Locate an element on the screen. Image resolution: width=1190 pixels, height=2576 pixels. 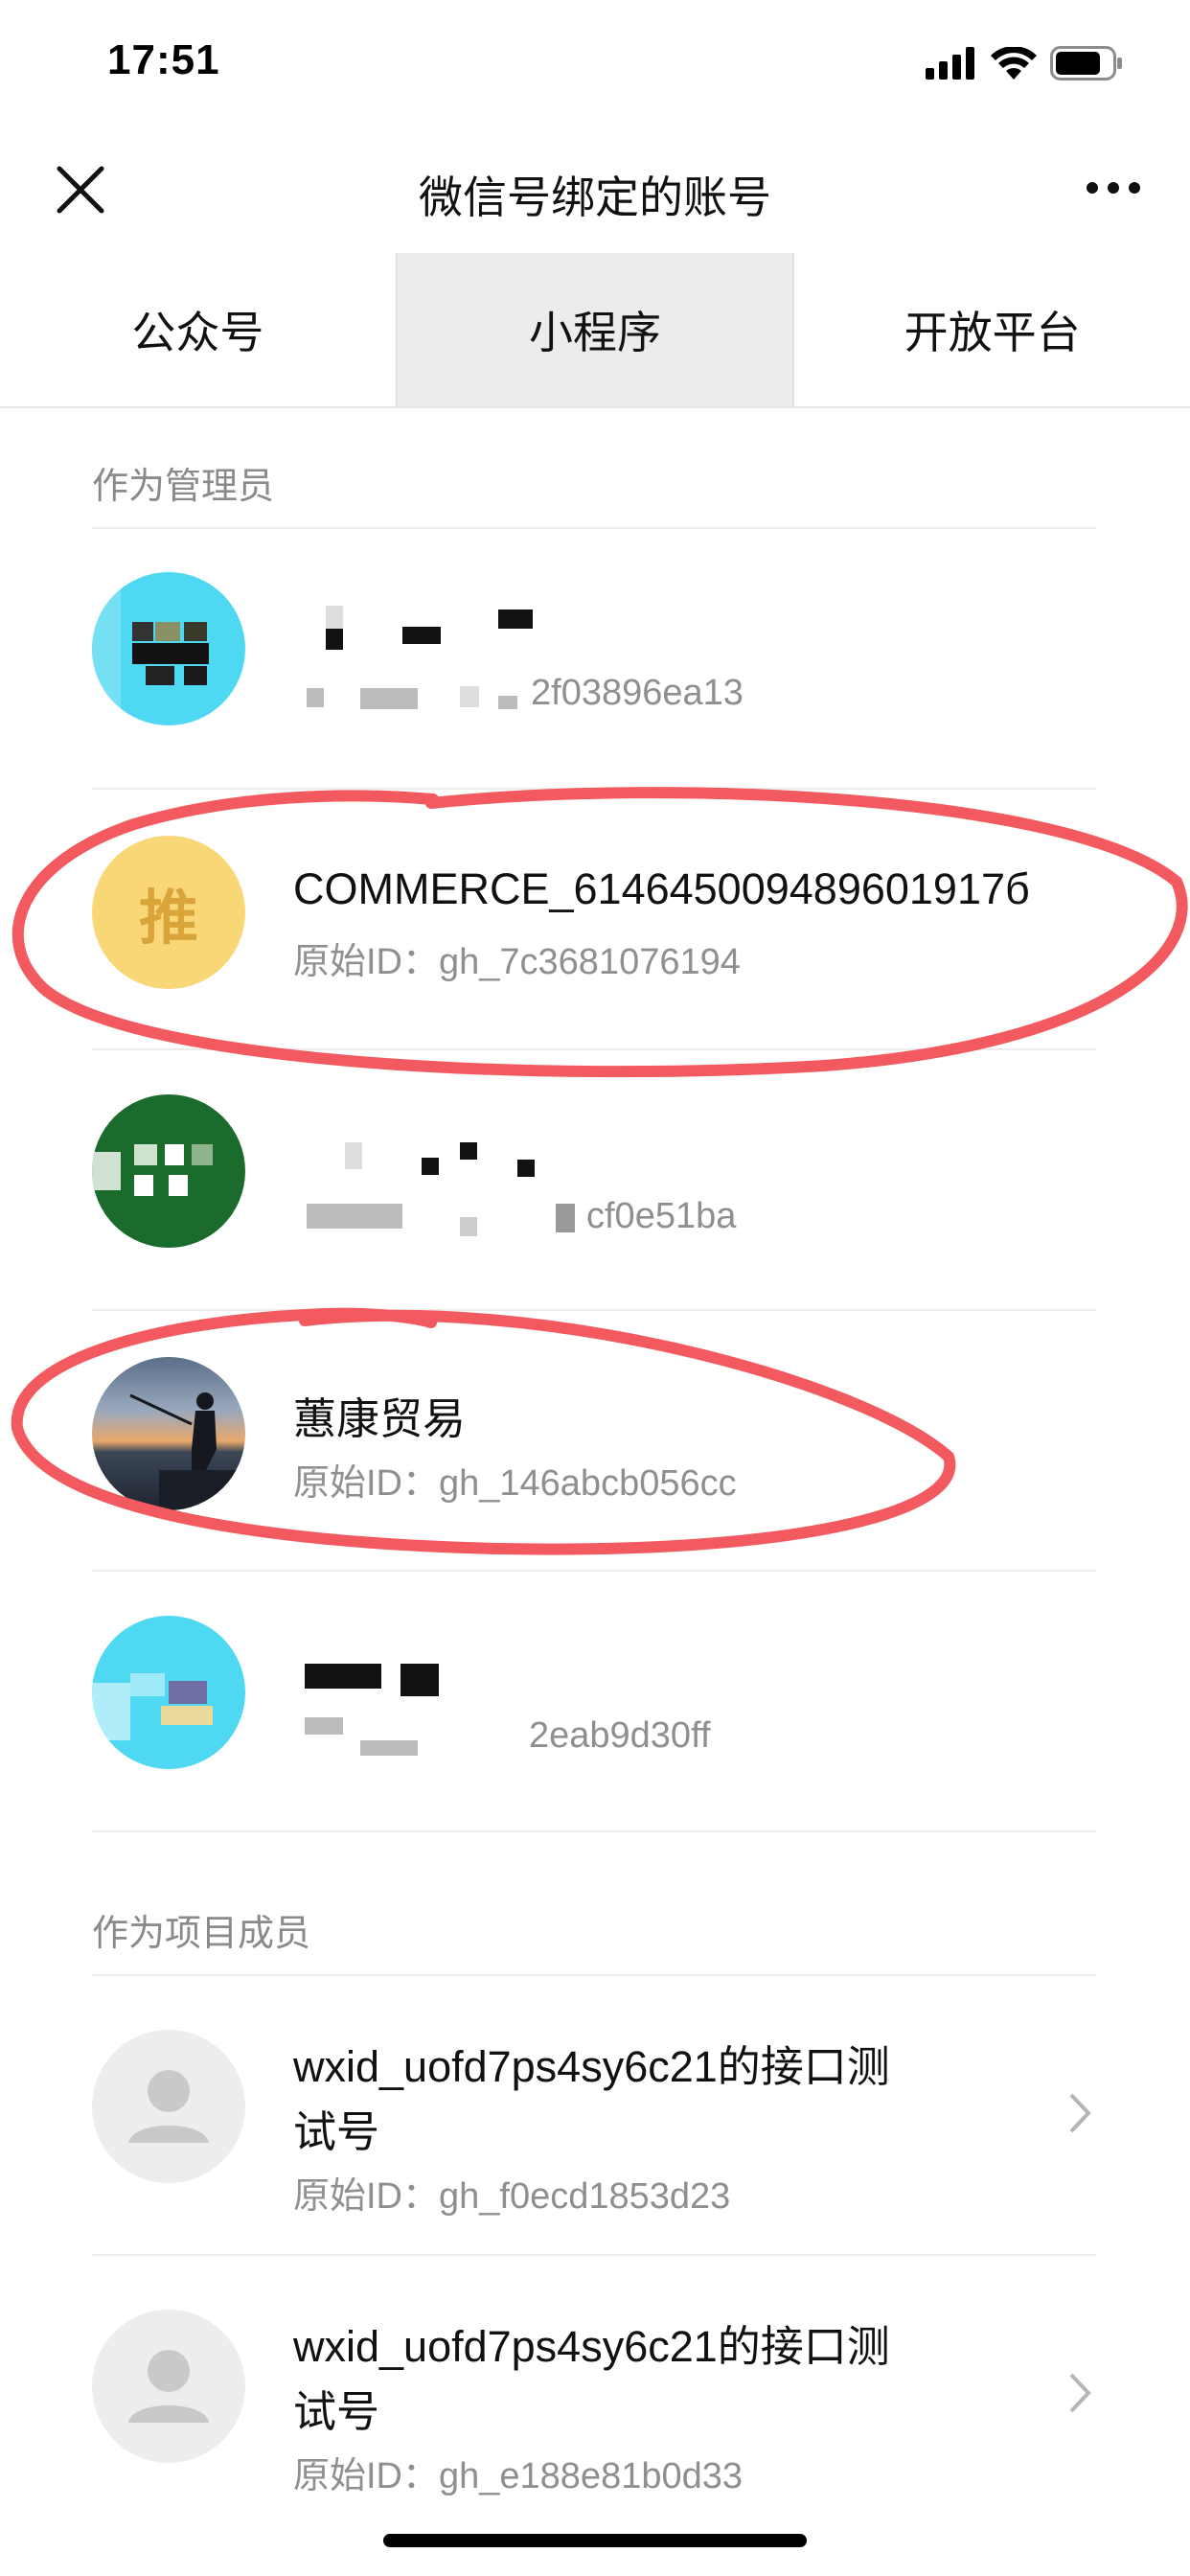
tab-mini-program: 小程序 is located at coordinates (595, 329).